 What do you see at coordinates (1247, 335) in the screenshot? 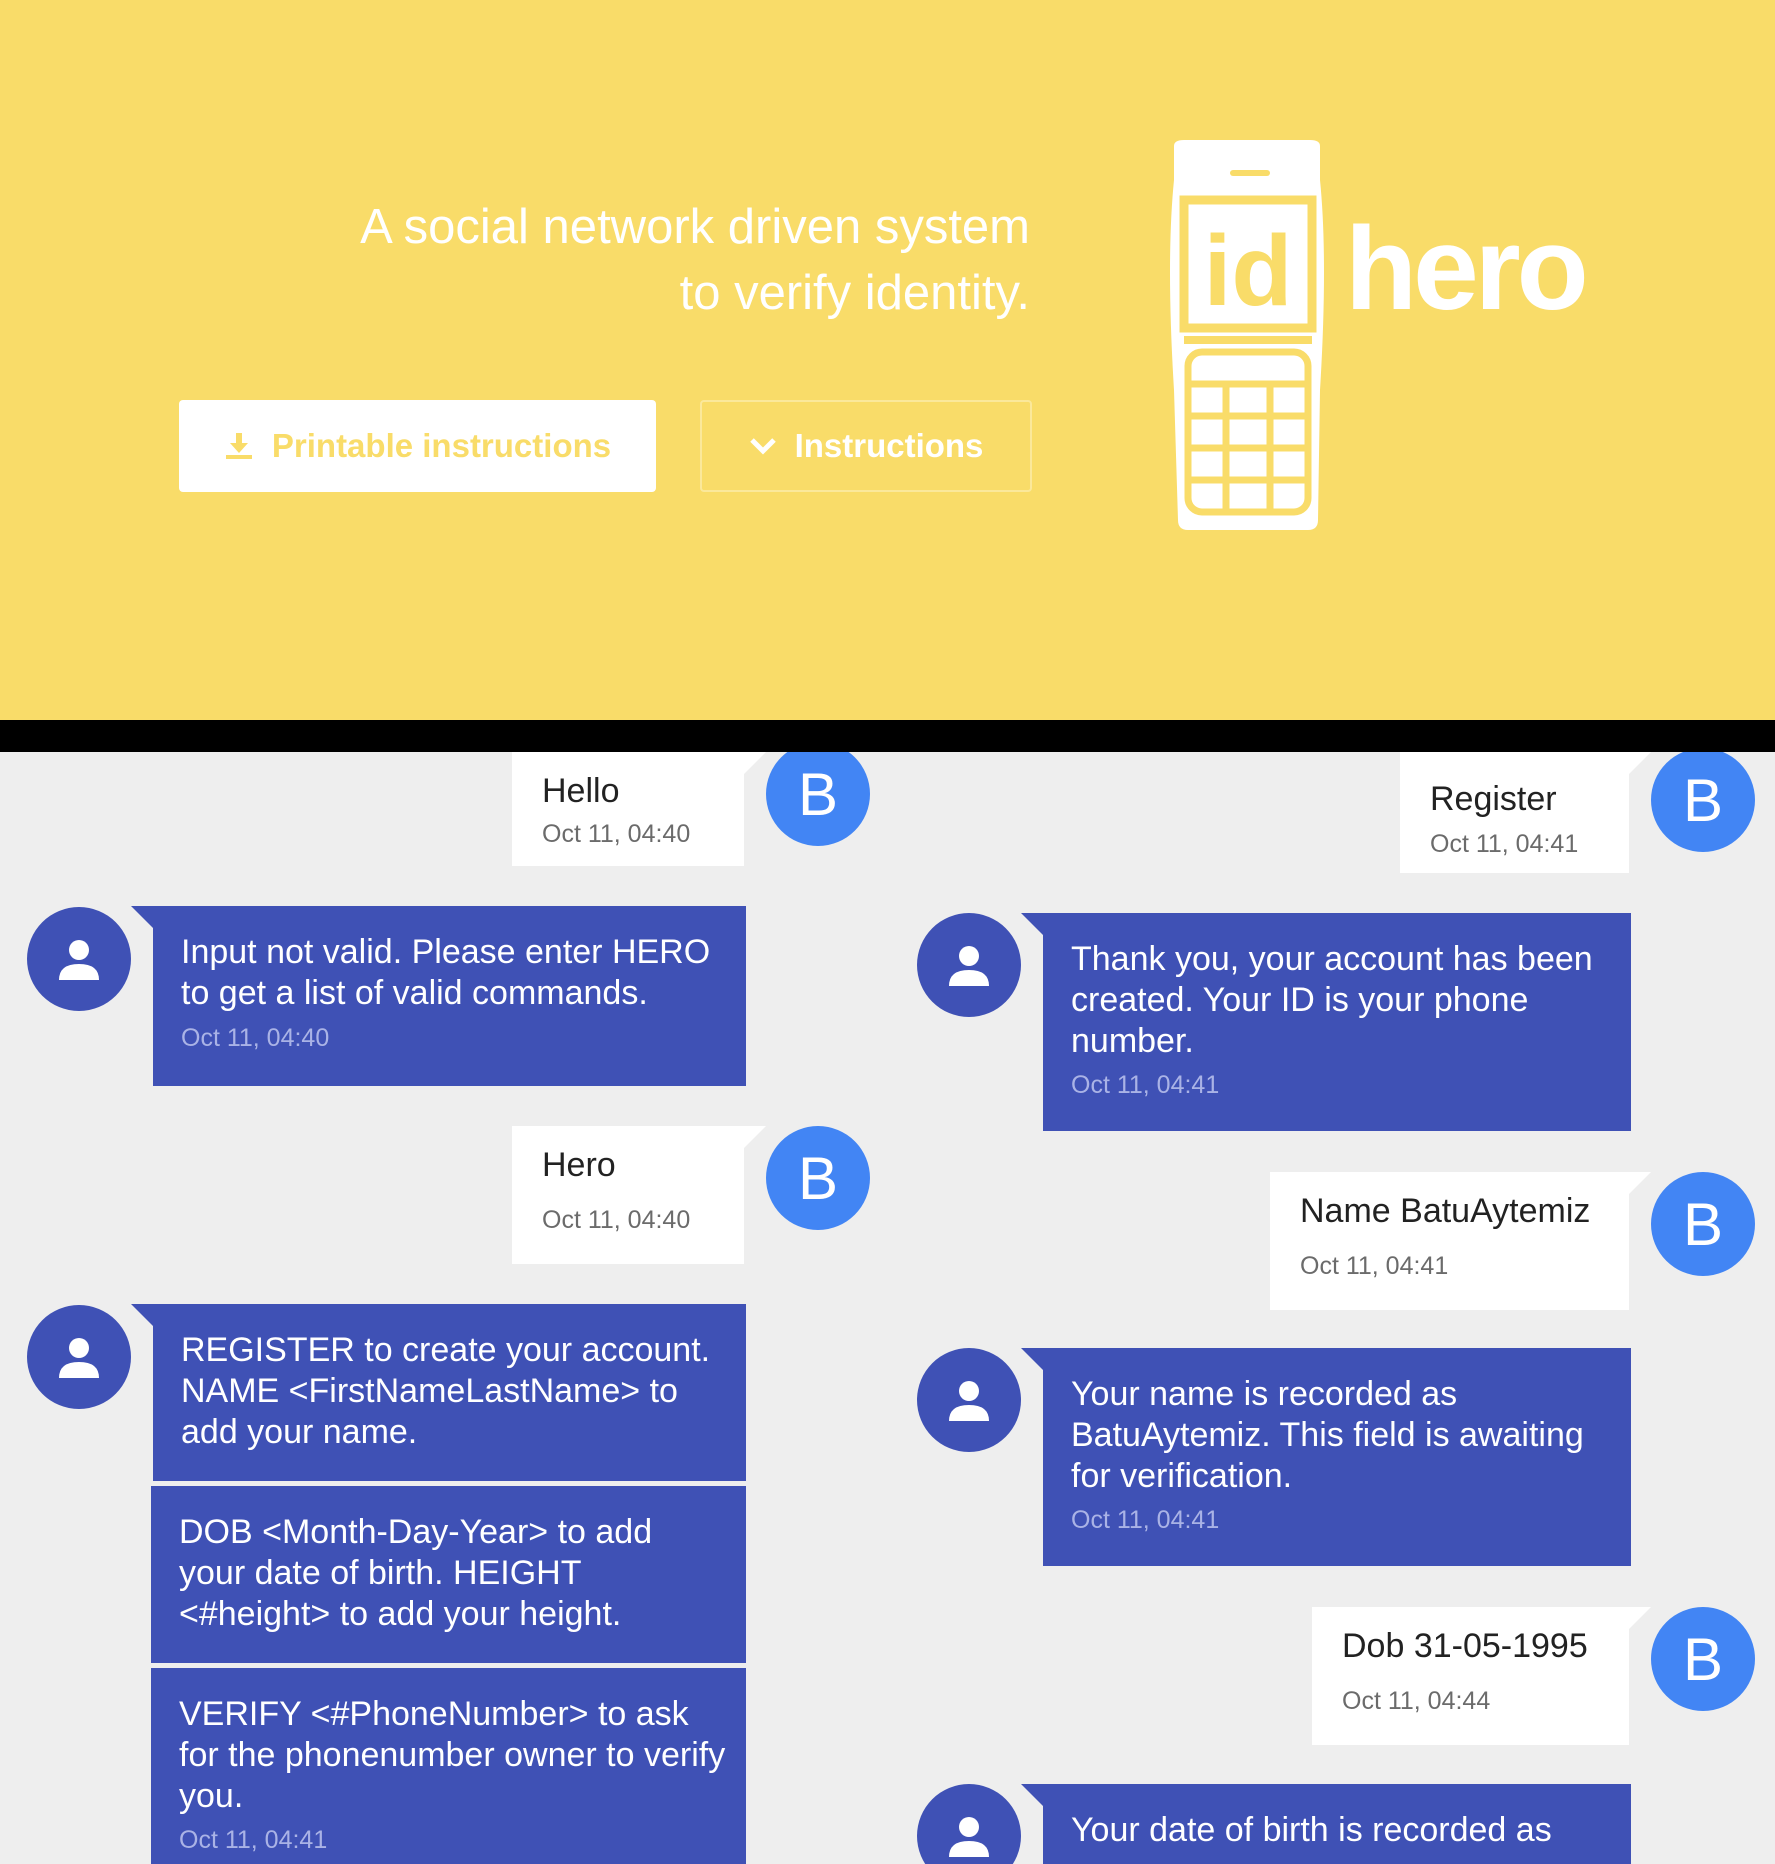
I see `phone-logo-icon: id` at bounding box center [1247, 335].